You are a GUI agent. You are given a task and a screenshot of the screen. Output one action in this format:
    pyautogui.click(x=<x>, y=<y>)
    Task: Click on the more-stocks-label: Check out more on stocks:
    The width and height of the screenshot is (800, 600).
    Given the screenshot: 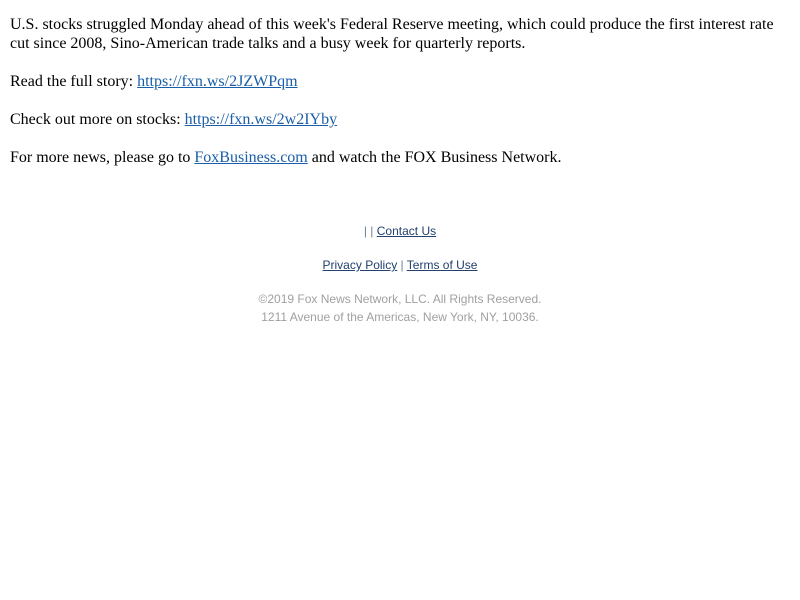 What is the action you would take?
    pyautogui.click(x=97, y=119)
    